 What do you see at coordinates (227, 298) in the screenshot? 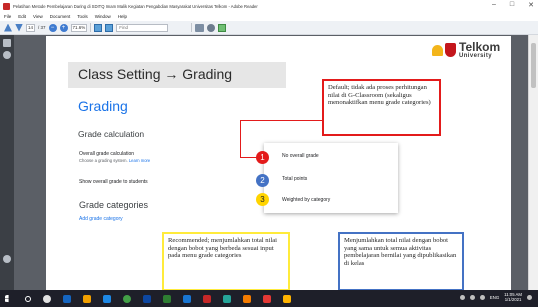
I see `teams-icon` at bounding box center [227, 298].